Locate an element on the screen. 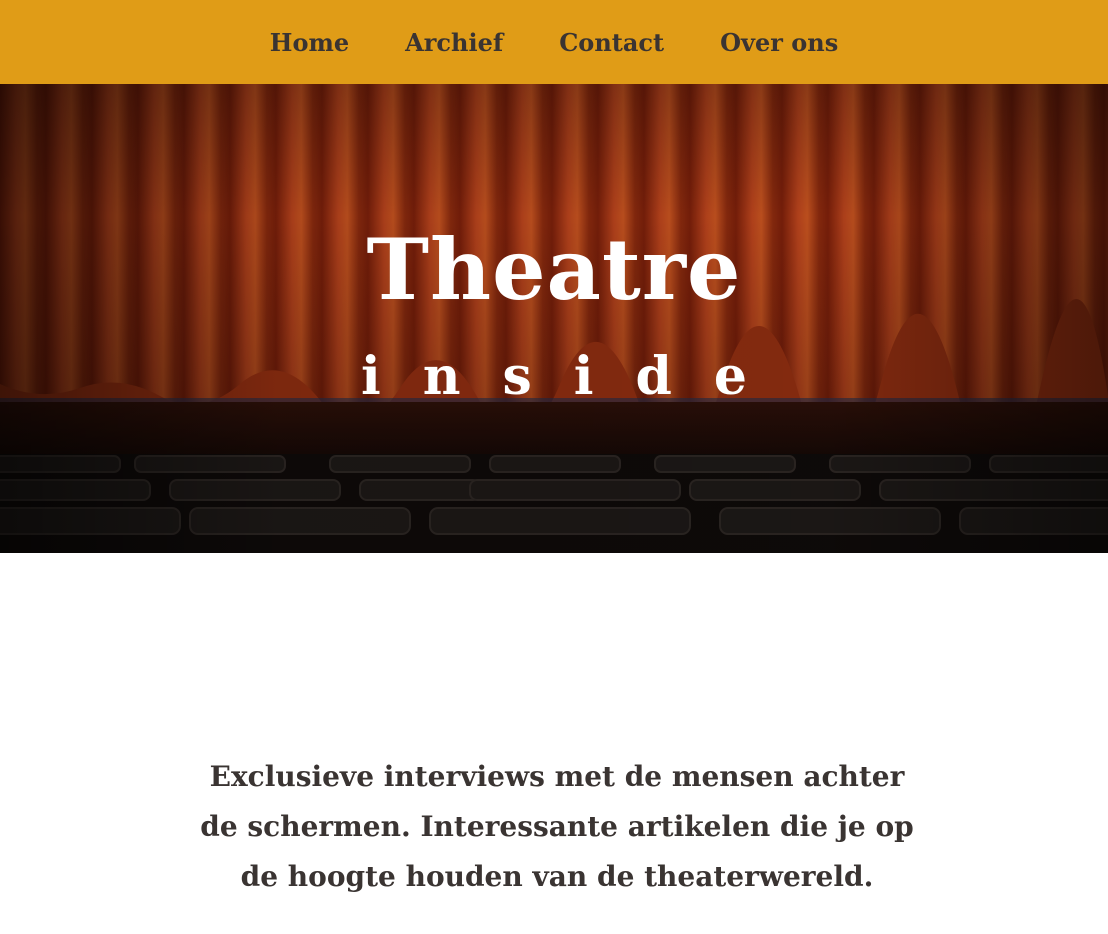  nav-link-contact: Contact is located at coordinates (611, 42).